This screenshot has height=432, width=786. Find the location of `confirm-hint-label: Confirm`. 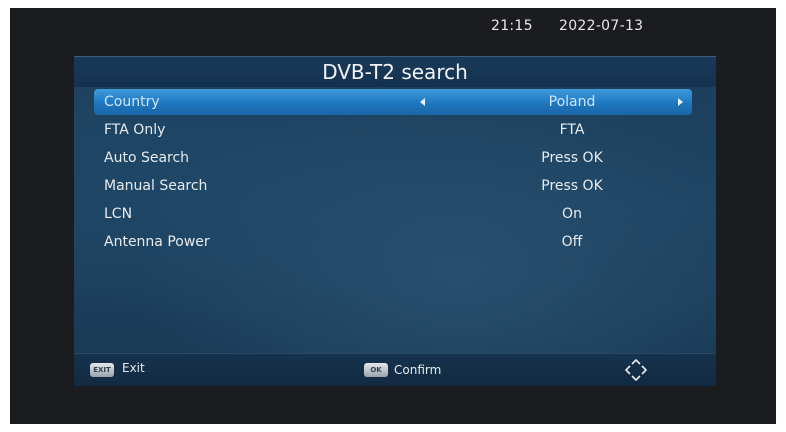

confirm-hint-label: Confirm is located at coordinates (418, 370).